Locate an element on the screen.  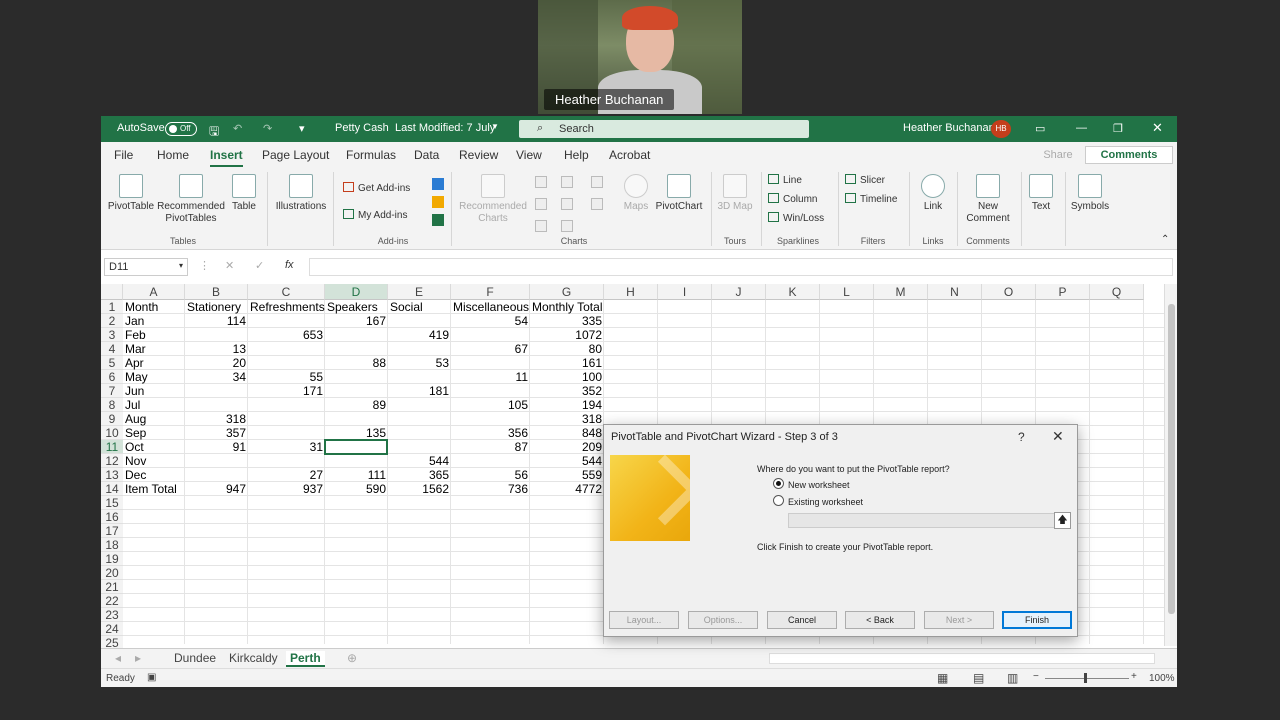
search-box: ⌕ Search is located at coordinates (664, 129).